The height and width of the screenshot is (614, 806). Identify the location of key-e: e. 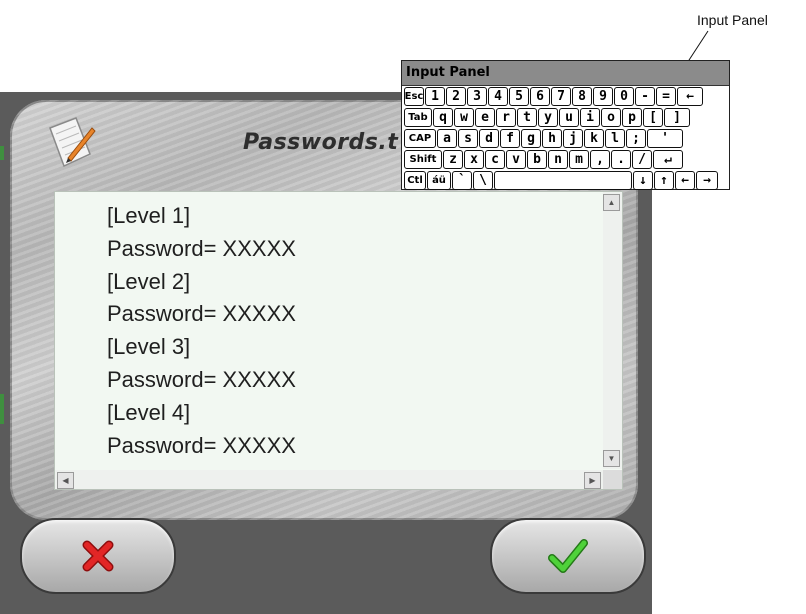
(485, 117).